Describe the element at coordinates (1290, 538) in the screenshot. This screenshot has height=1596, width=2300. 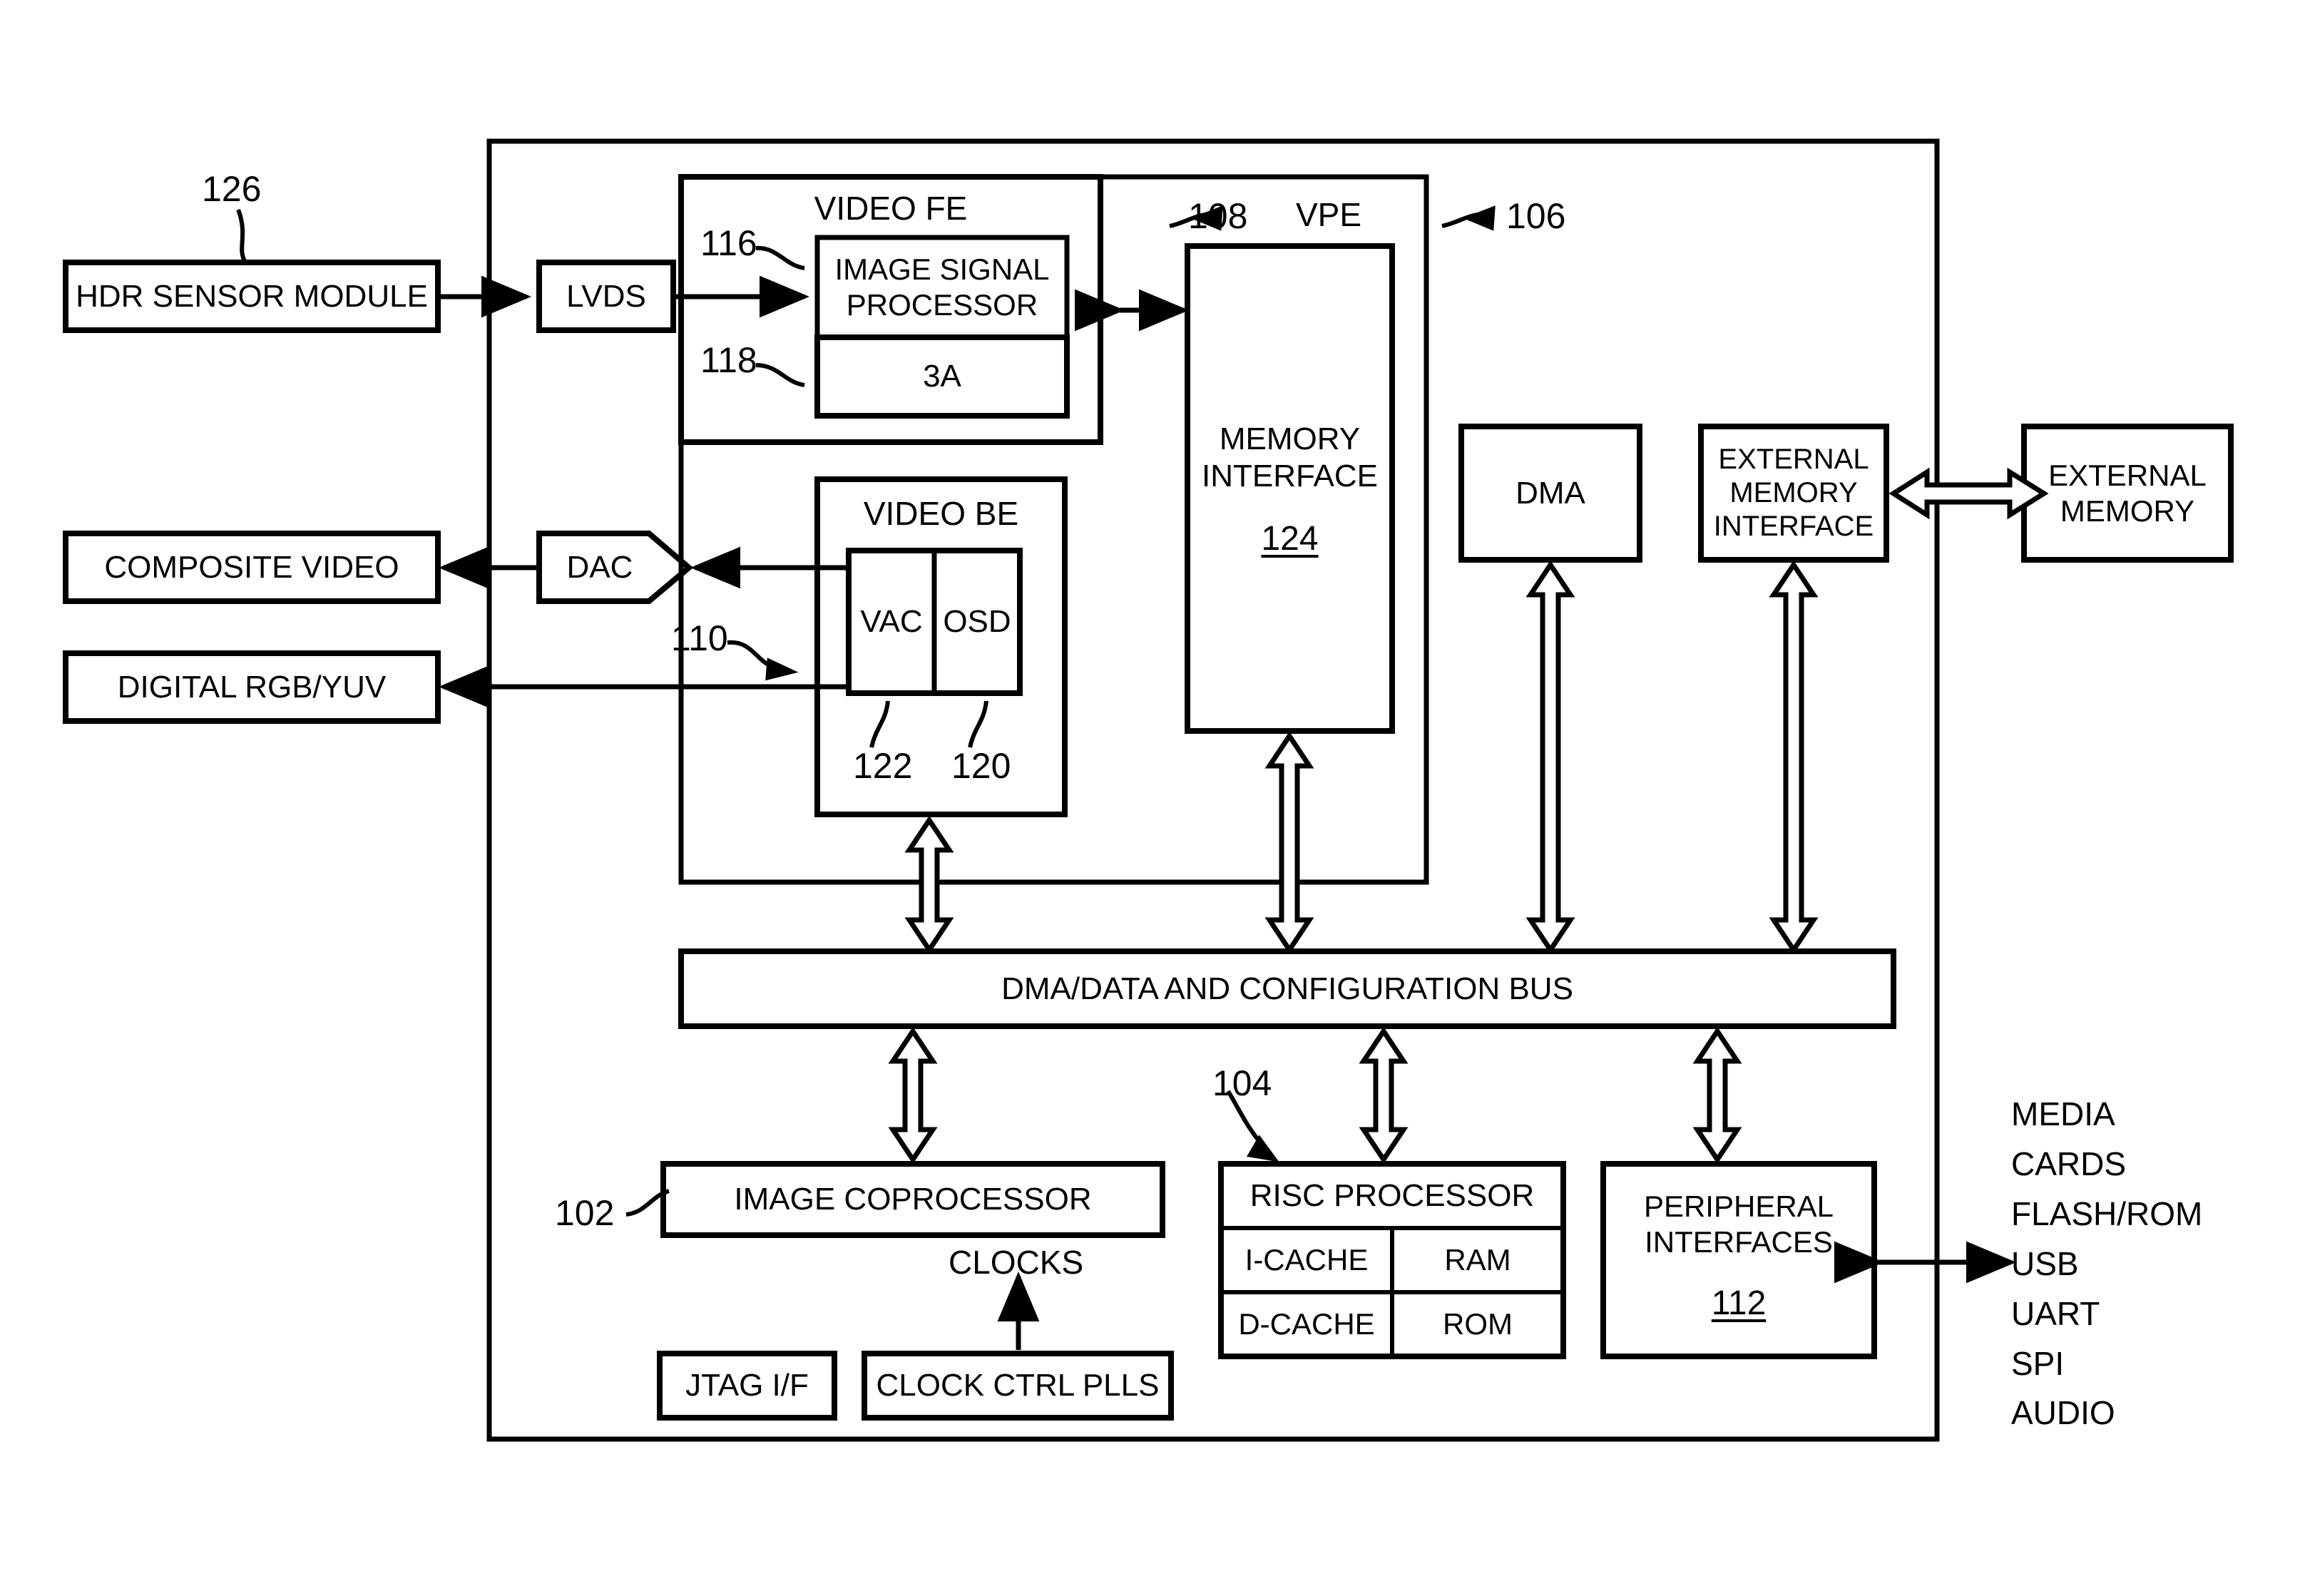
I see `memory-interface-ref: 124` at that location.